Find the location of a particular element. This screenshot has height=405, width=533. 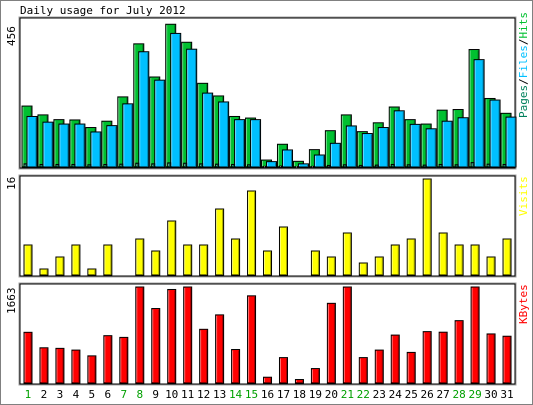

x-tick-label-day-22: 22 is located at coordinates (363, 394).